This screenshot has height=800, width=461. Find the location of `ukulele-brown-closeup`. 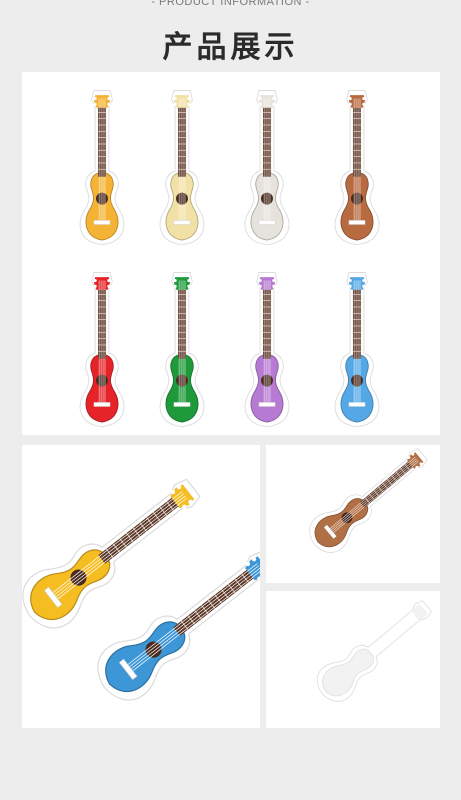

ukulele-brown-closeup is located at coordinates (368, 500).